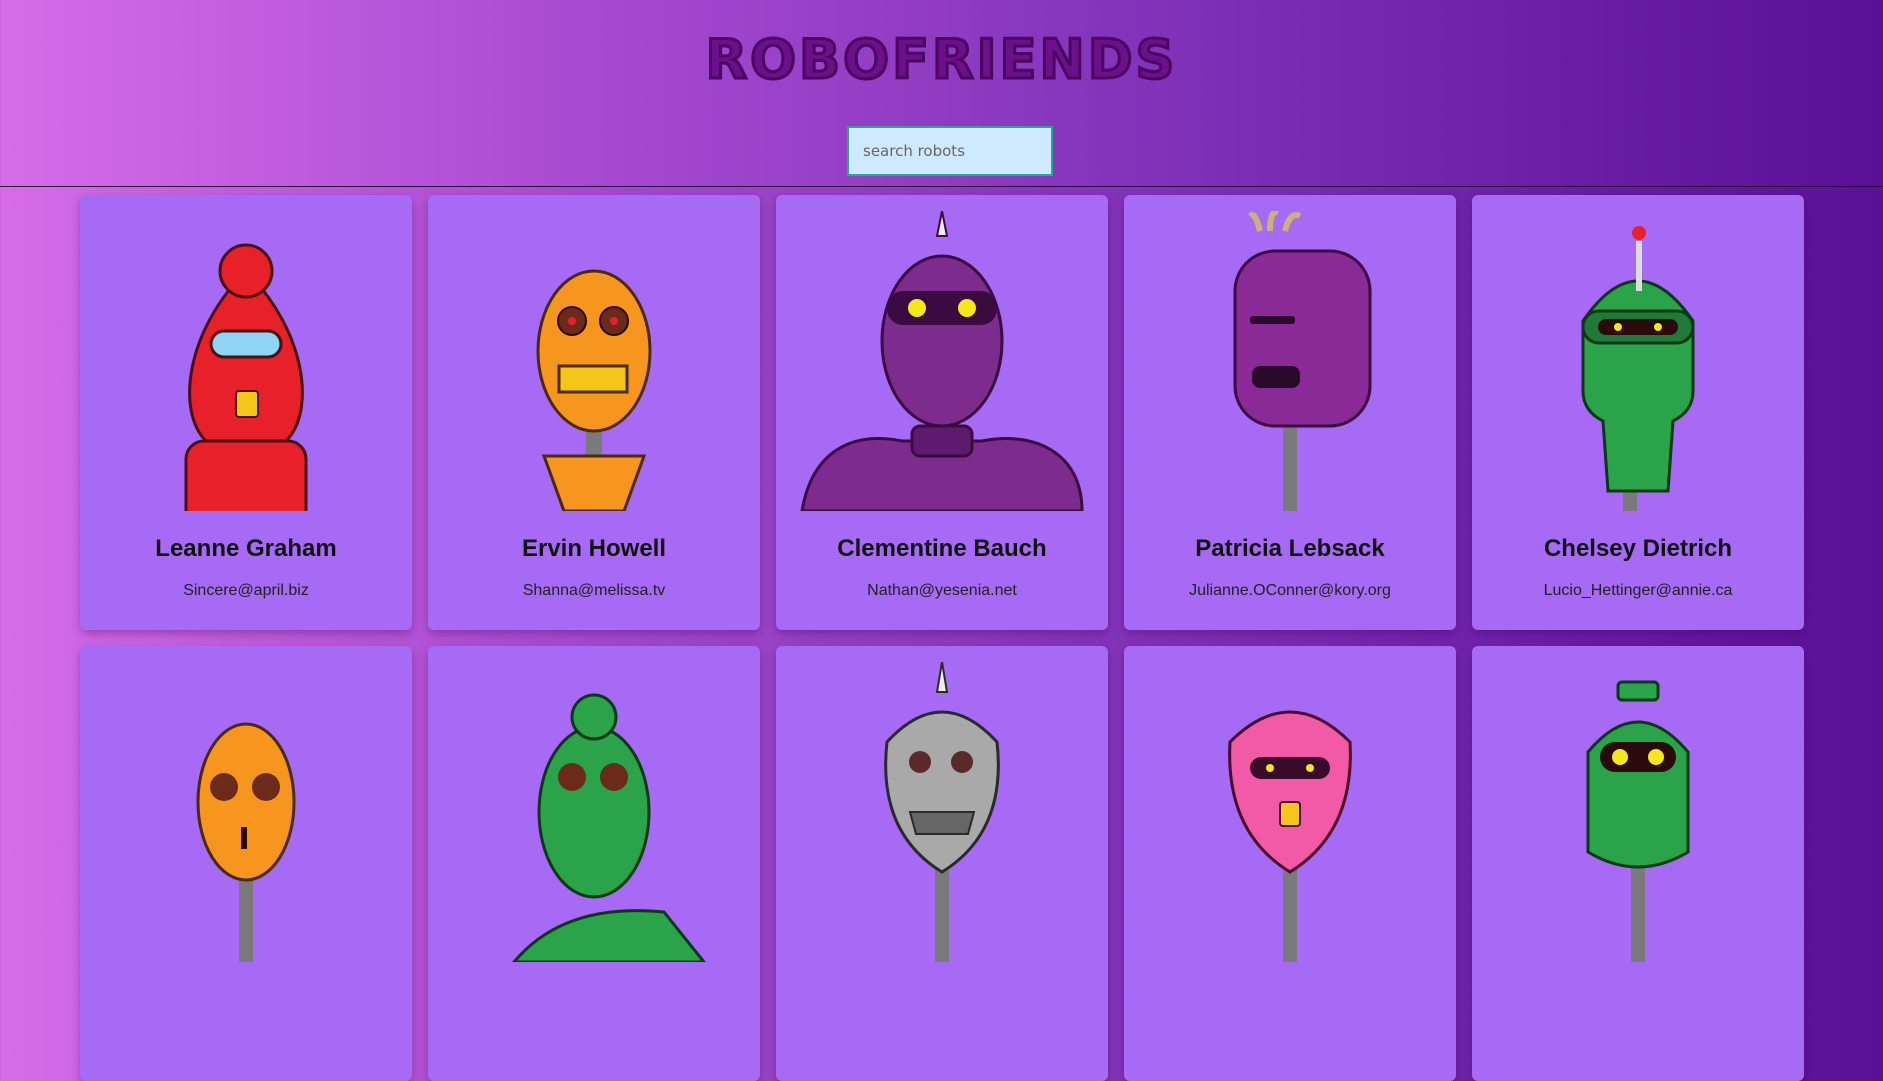 This screenshot has width=1883, height=1081. Describe the element at coordinates (246, 590) in the screenshot. I see `robot-email: Sincere@april.biz` at that location.